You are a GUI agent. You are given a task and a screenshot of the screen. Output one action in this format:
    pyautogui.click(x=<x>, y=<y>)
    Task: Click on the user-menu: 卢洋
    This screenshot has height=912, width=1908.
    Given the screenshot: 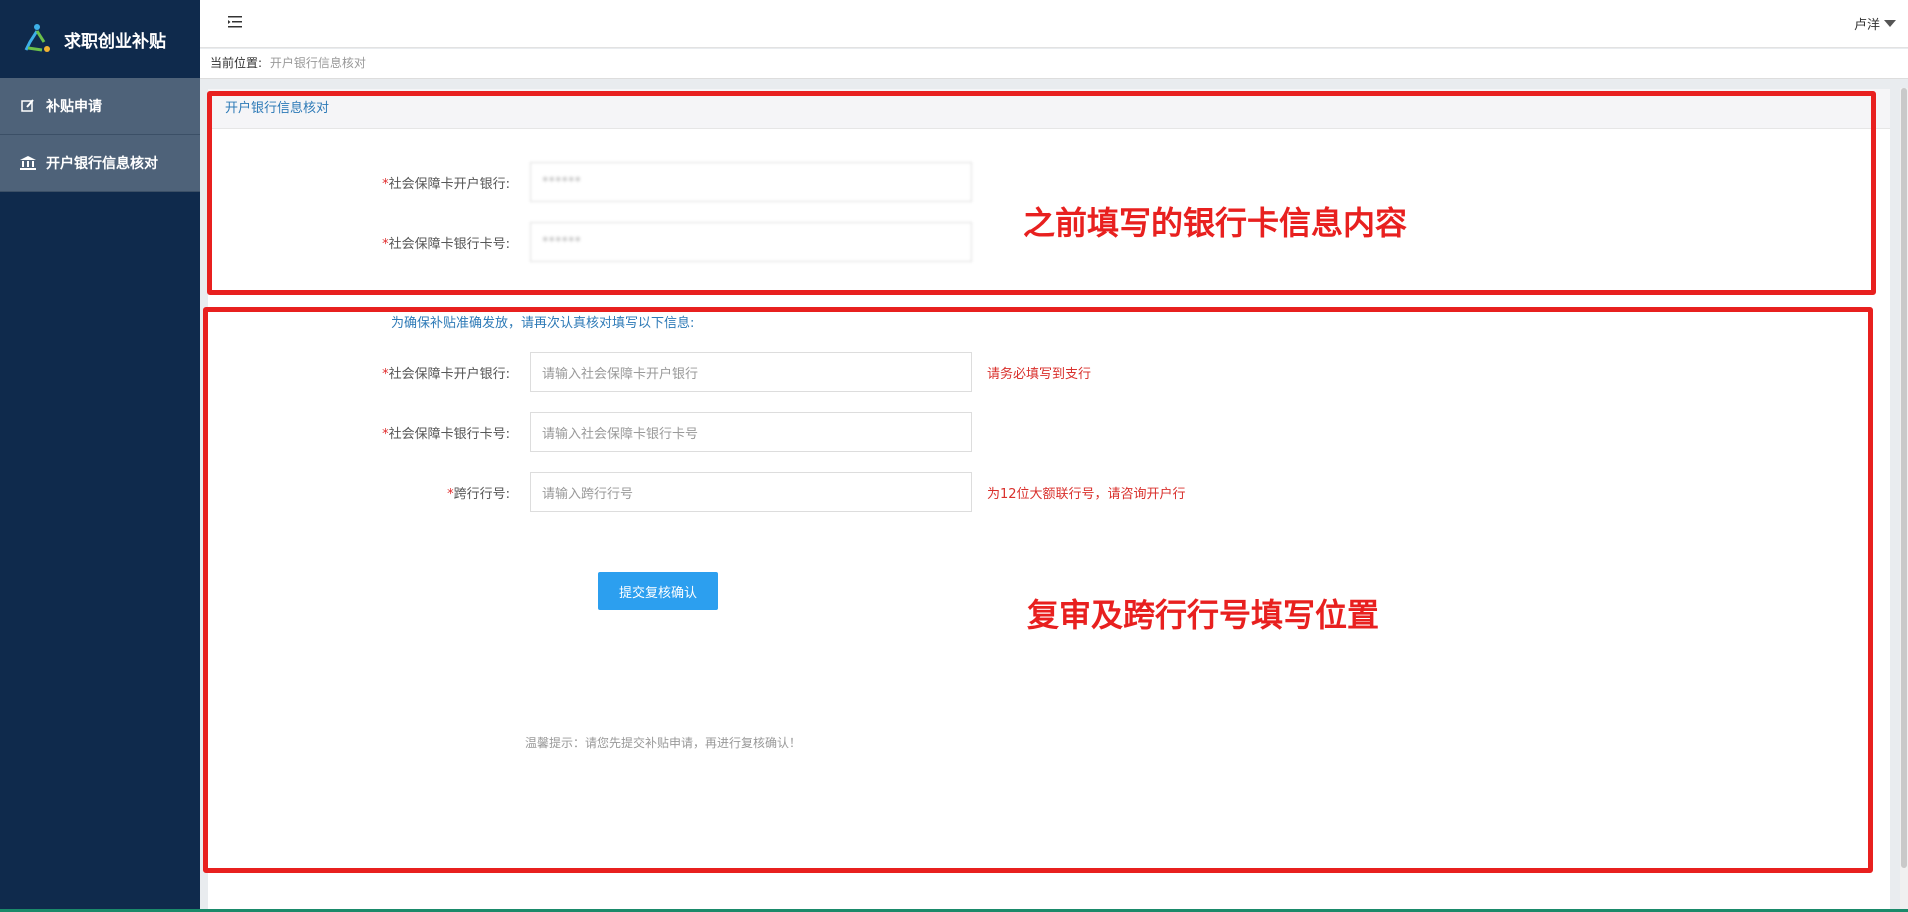 What is the action you would take?
    pyautogui.click(x=1875, y=23)
    